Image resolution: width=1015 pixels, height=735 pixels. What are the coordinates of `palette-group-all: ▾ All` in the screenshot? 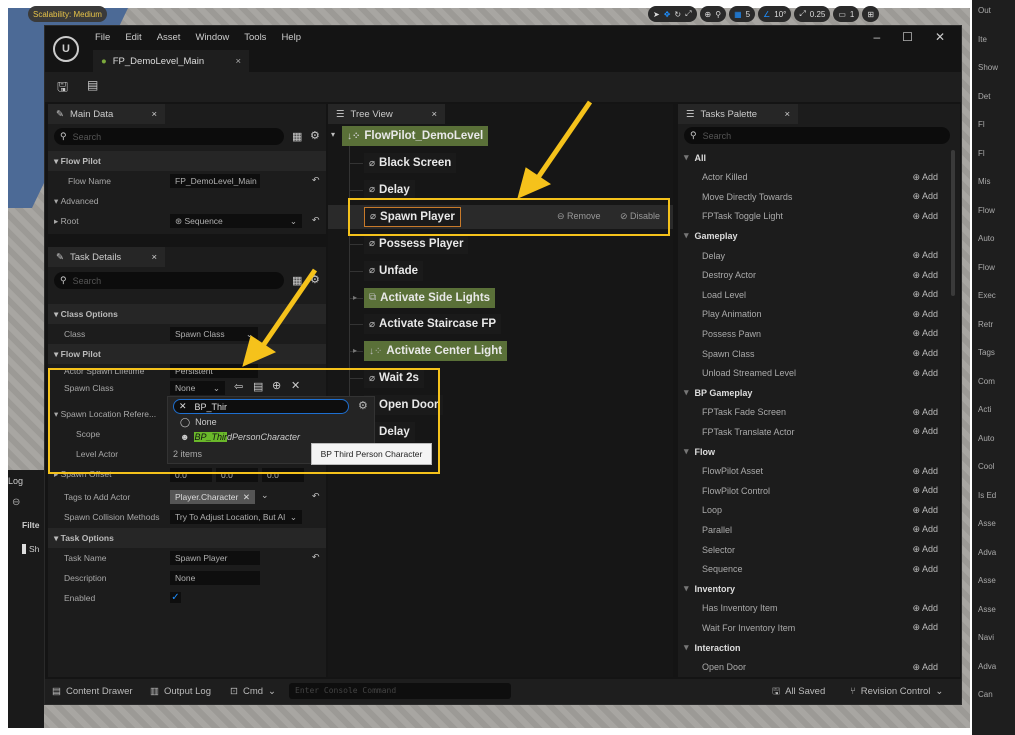 It's located at (819, 157).